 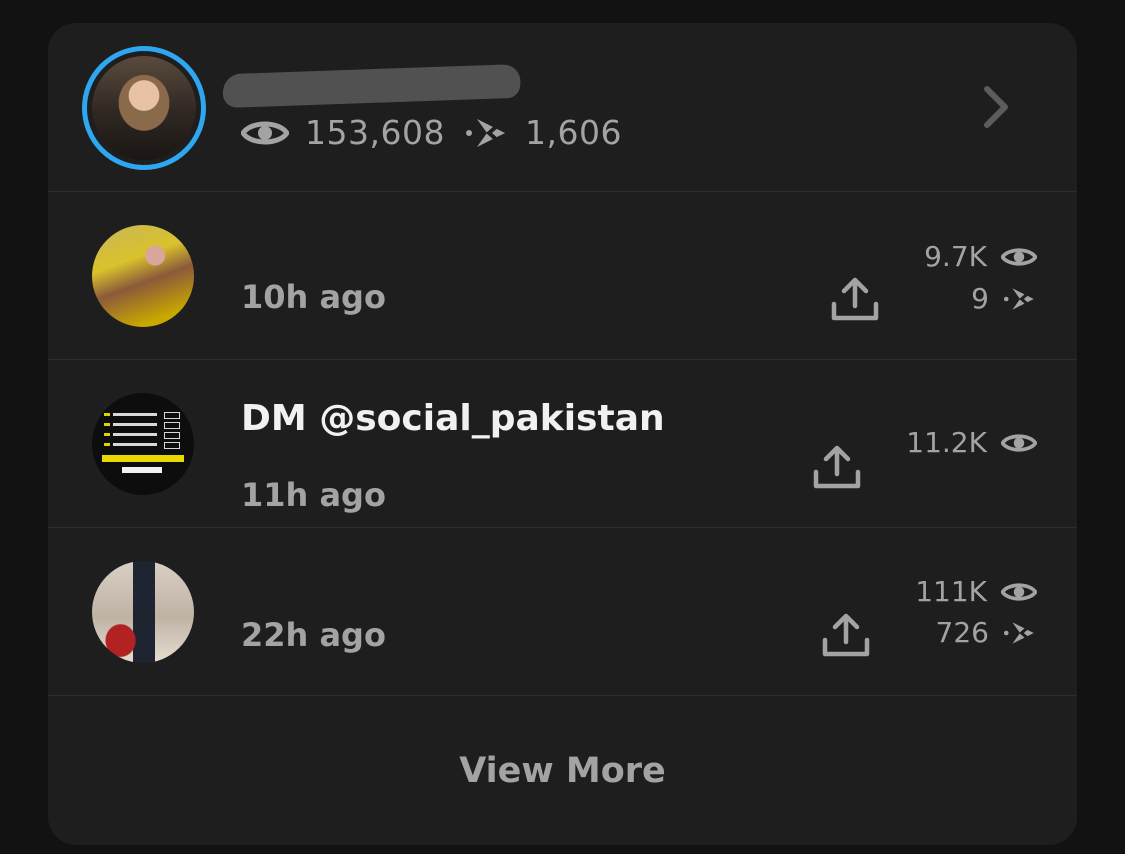 I want to click on story-screenshots: 726, so click(x=986, y=632).